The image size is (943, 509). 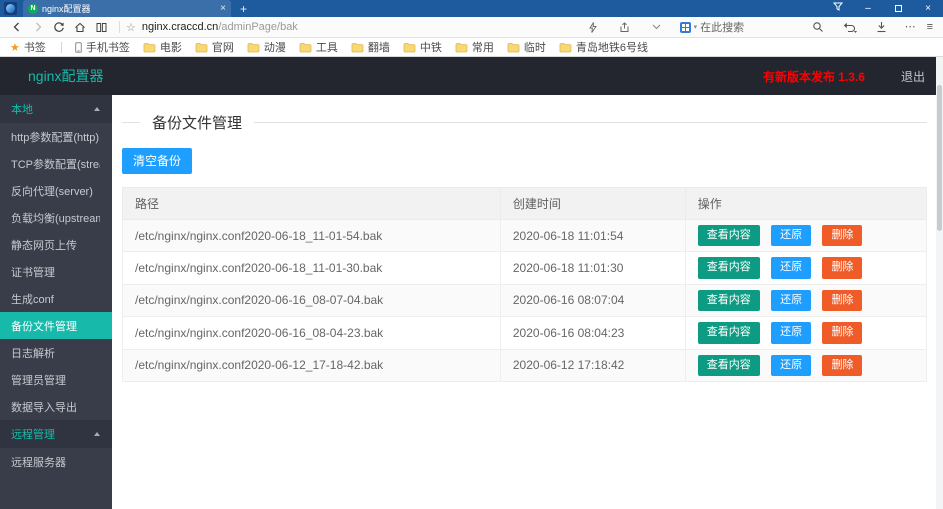 What do you see at coordinates (939, 283) in the screenshot?
I see `page-scrollbar` at bounding box center [939, 283].